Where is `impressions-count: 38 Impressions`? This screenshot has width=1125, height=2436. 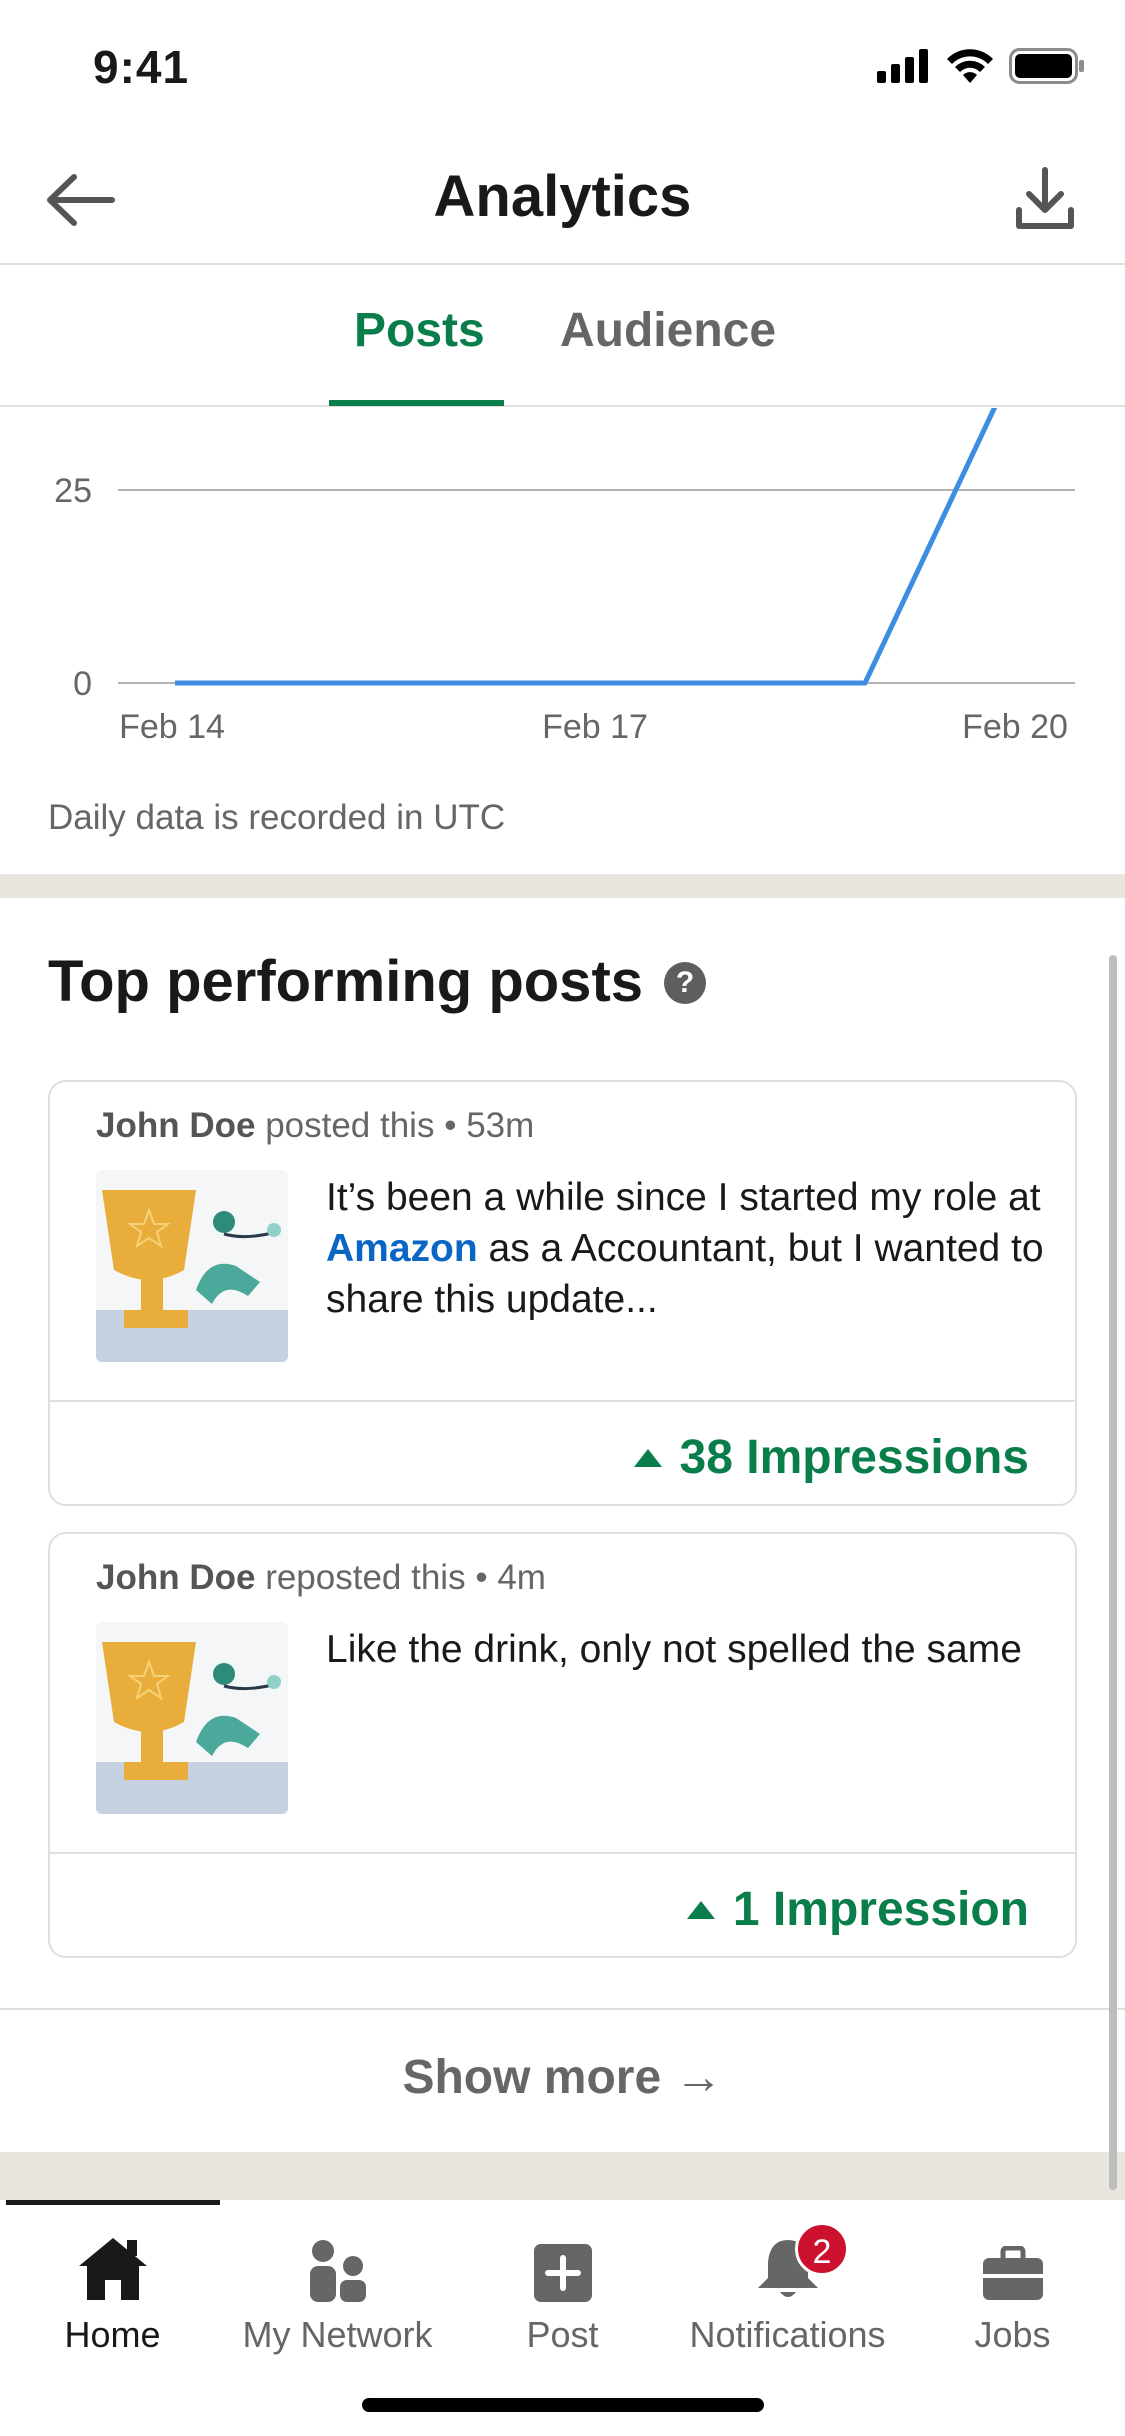 impressions-count: 38 Impressions is located at coordinates (831, 1457).